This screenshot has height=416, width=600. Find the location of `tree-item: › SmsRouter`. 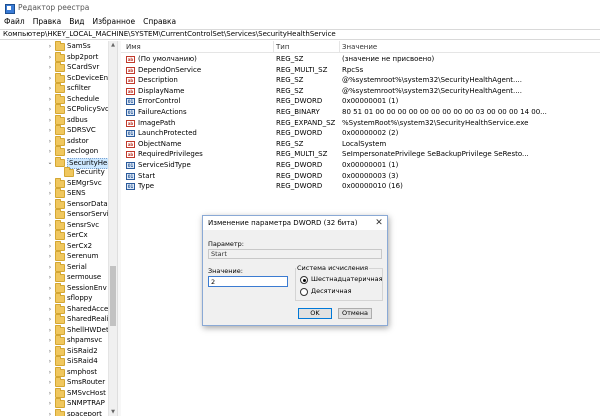

tree-item: › SmsRouter is located at coordinates (54, 382).